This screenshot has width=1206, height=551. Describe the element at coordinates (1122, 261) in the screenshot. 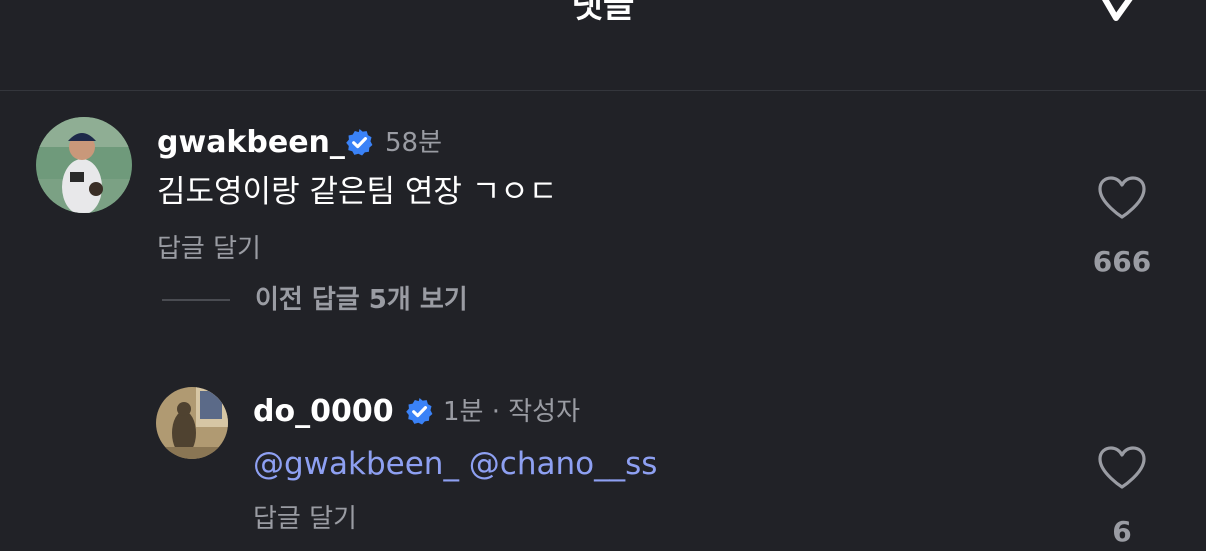

I see `like-count: 666` at that location.